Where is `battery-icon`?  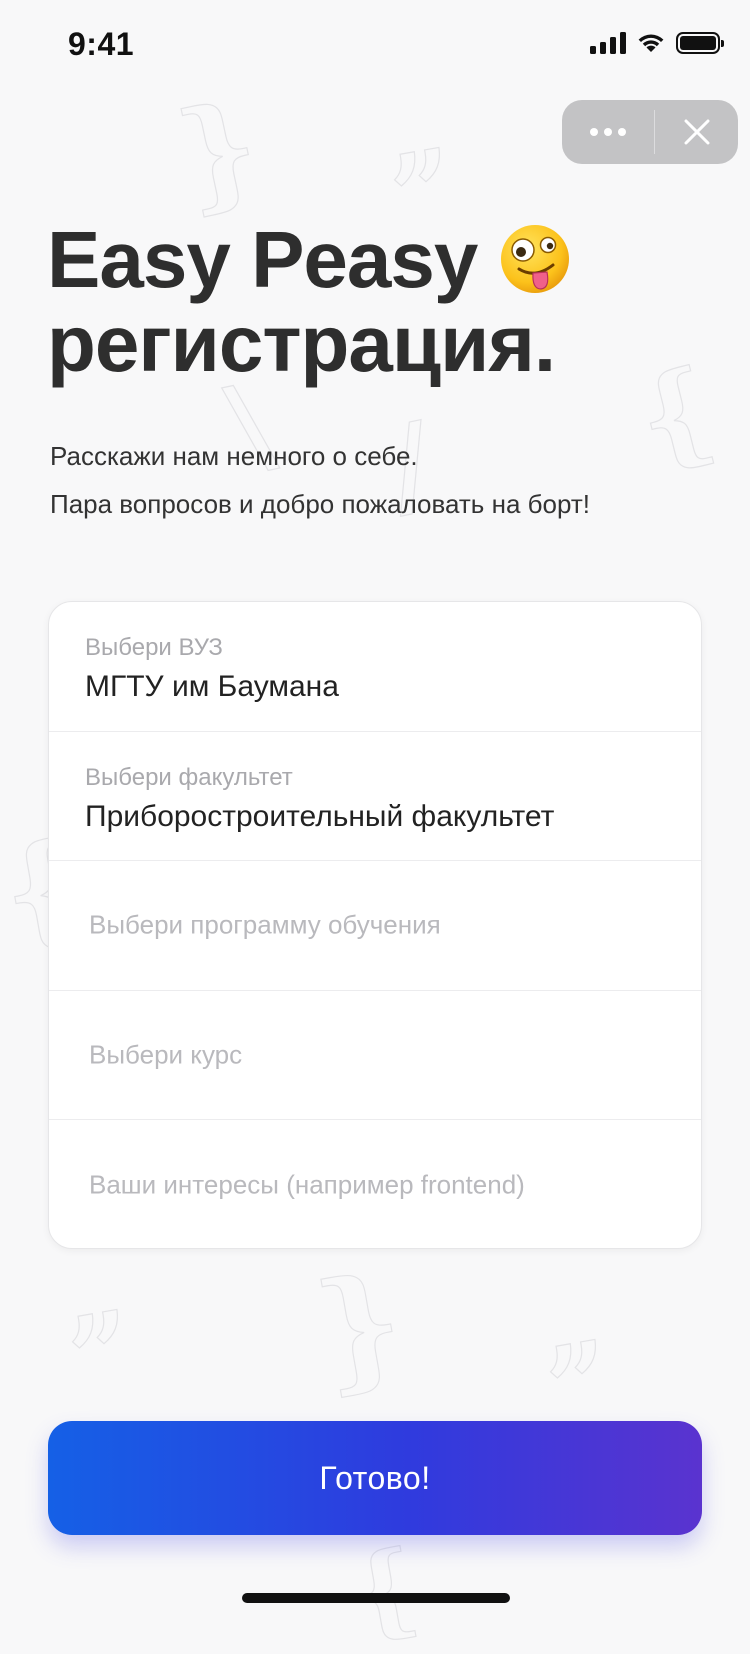 battery-icon is located at coordinates (700, 43).